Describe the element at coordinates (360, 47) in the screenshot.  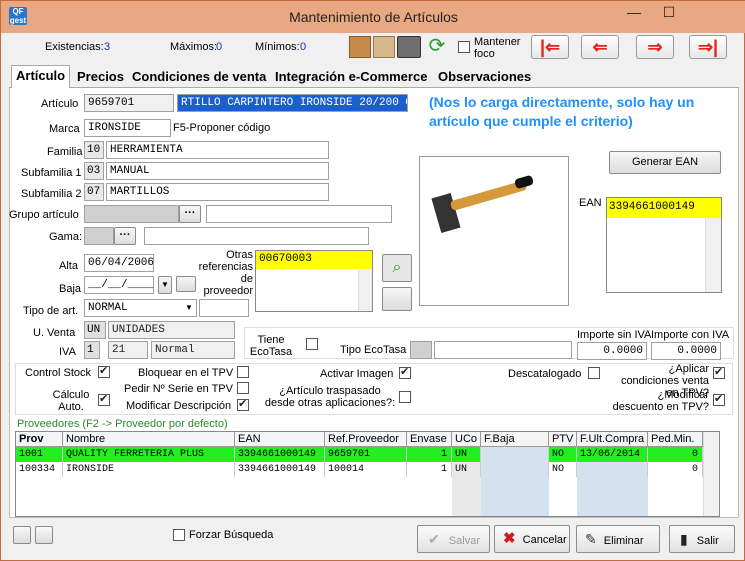
I see `stock-boxes-icon` at that location.